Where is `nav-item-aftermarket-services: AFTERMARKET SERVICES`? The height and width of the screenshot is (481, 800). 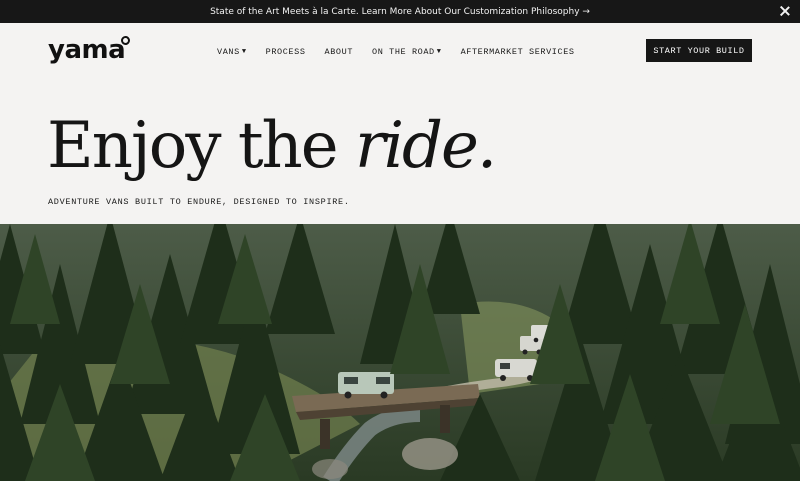 nav-item-aftermarket-services: AFTERMARKET SERVICES is located at coordinates (518, 52).